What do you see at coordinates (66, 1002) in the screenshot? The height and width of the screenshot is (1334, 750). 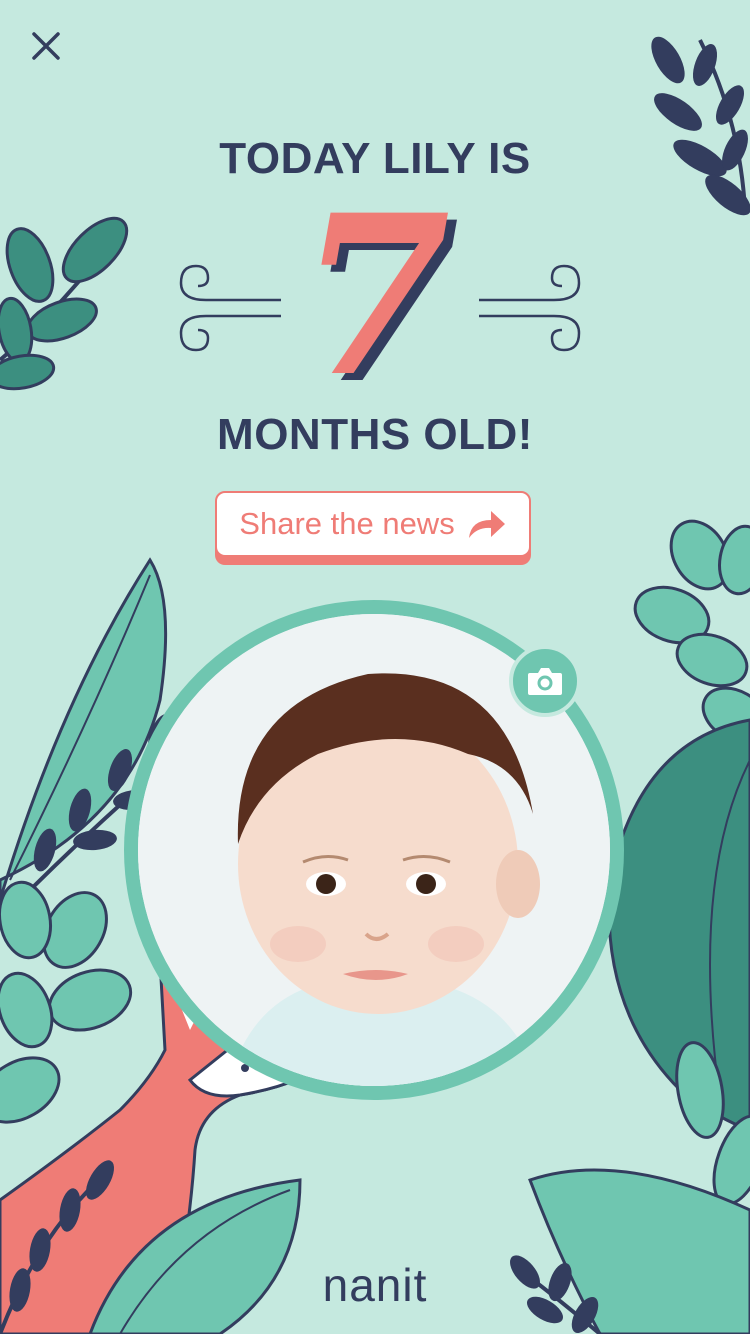 I see `left-round-leaves` at bounding box center [66, 1002].